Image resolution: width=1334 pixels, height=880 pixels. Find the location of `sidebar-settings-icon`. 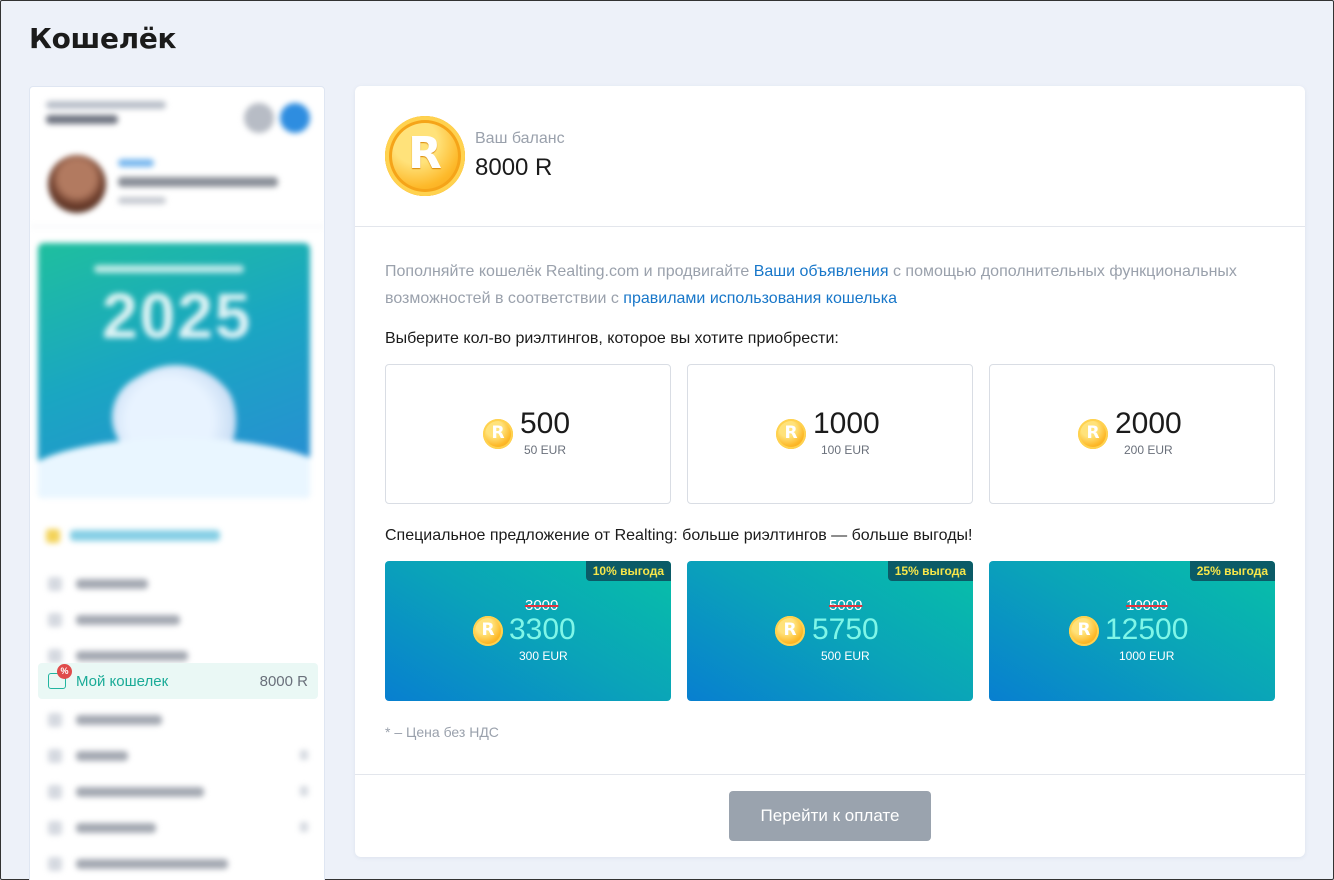

sidebar-settings-icon is located at coordinates (259, 118).